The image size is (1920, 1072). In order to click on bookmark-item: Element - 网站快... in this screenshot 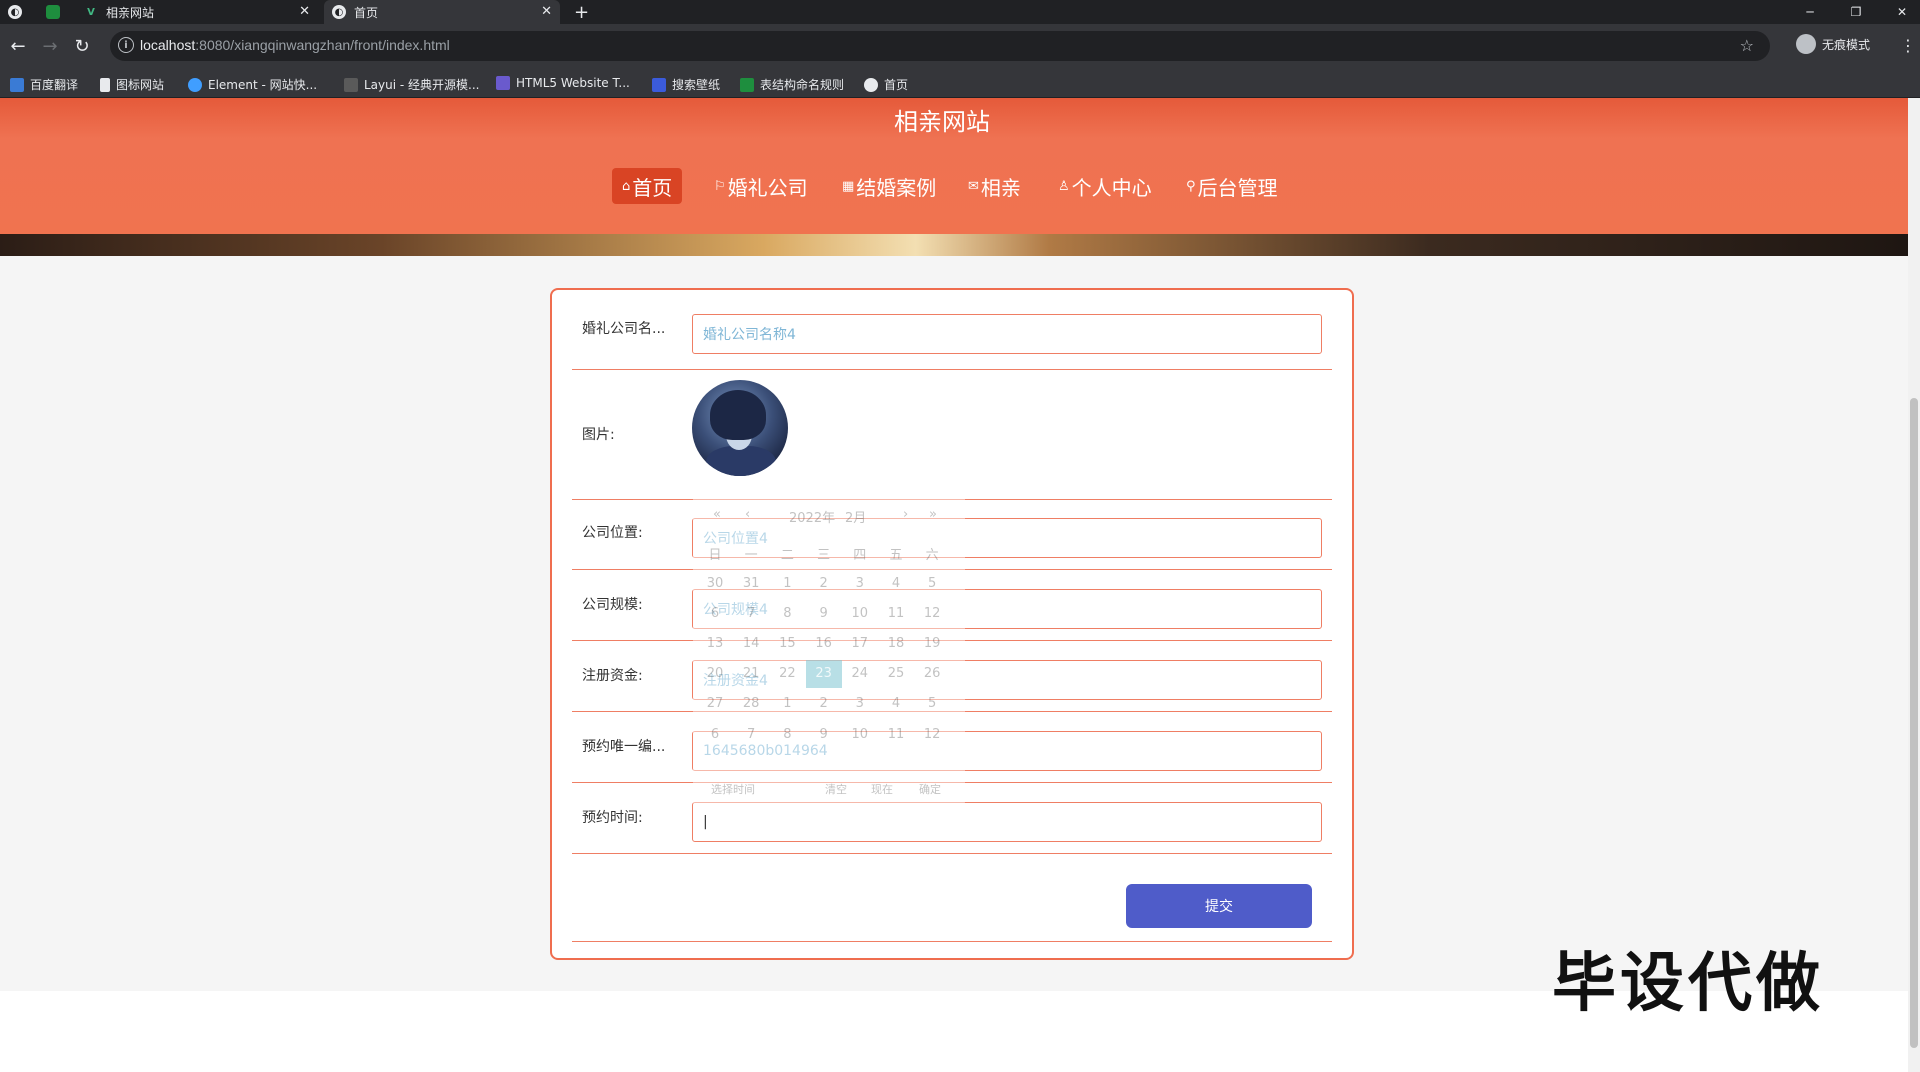, I will do `click(252, 84)`.